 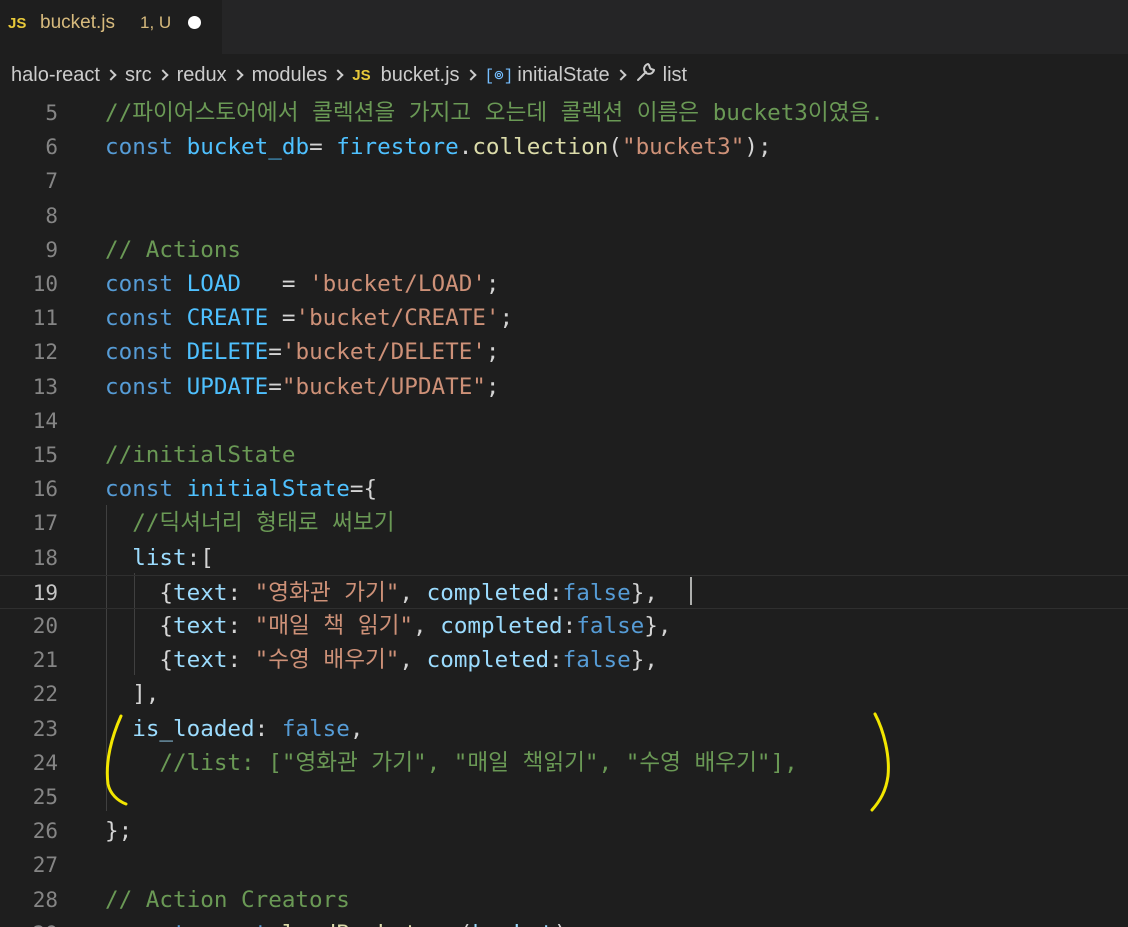 I want to click on breadcrumb-item-property: list, so click(x=675, y=75).